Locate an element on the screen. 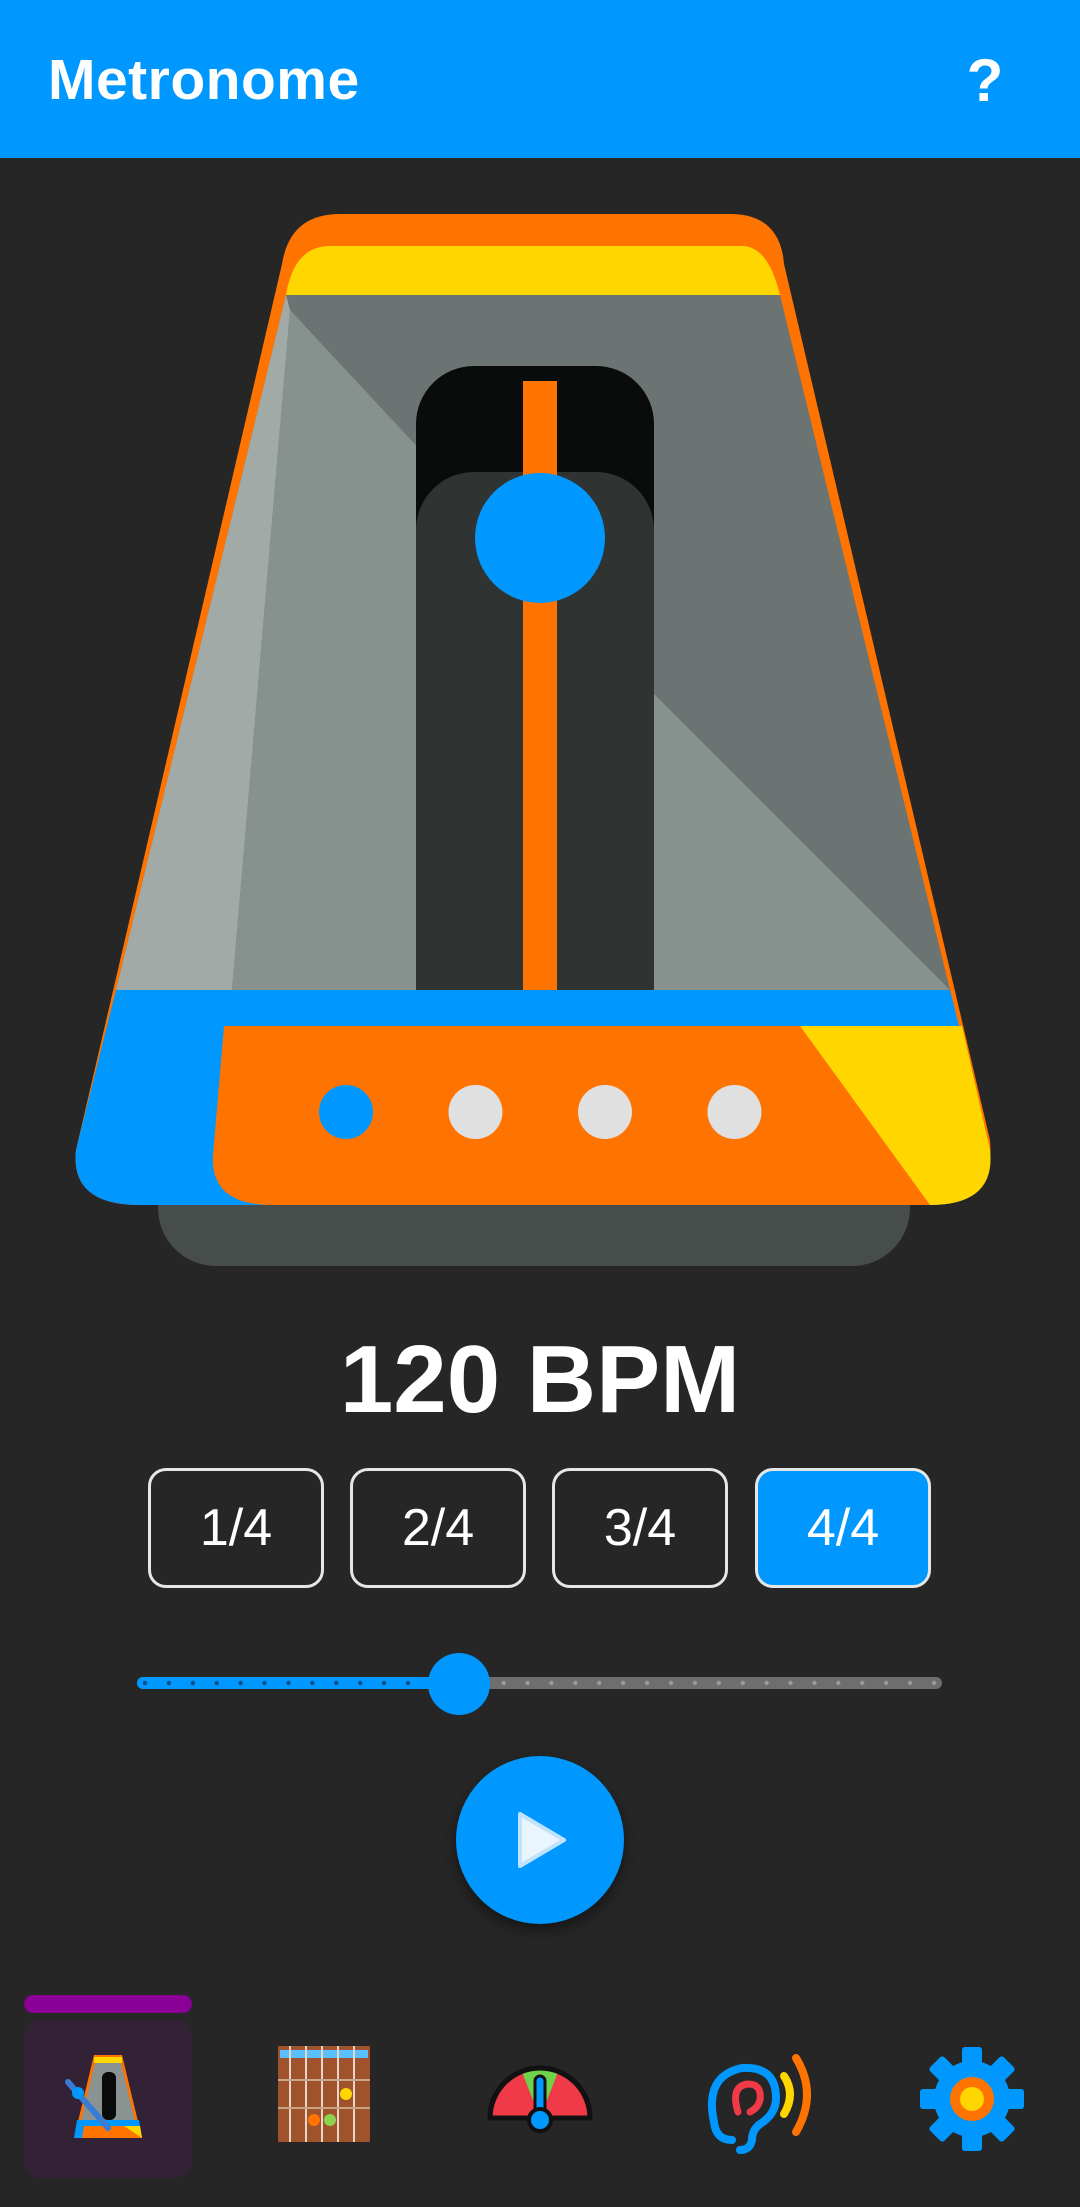 The image size is (1080, 2207). nav-active-indicator is located at coordinates (108, 2004).